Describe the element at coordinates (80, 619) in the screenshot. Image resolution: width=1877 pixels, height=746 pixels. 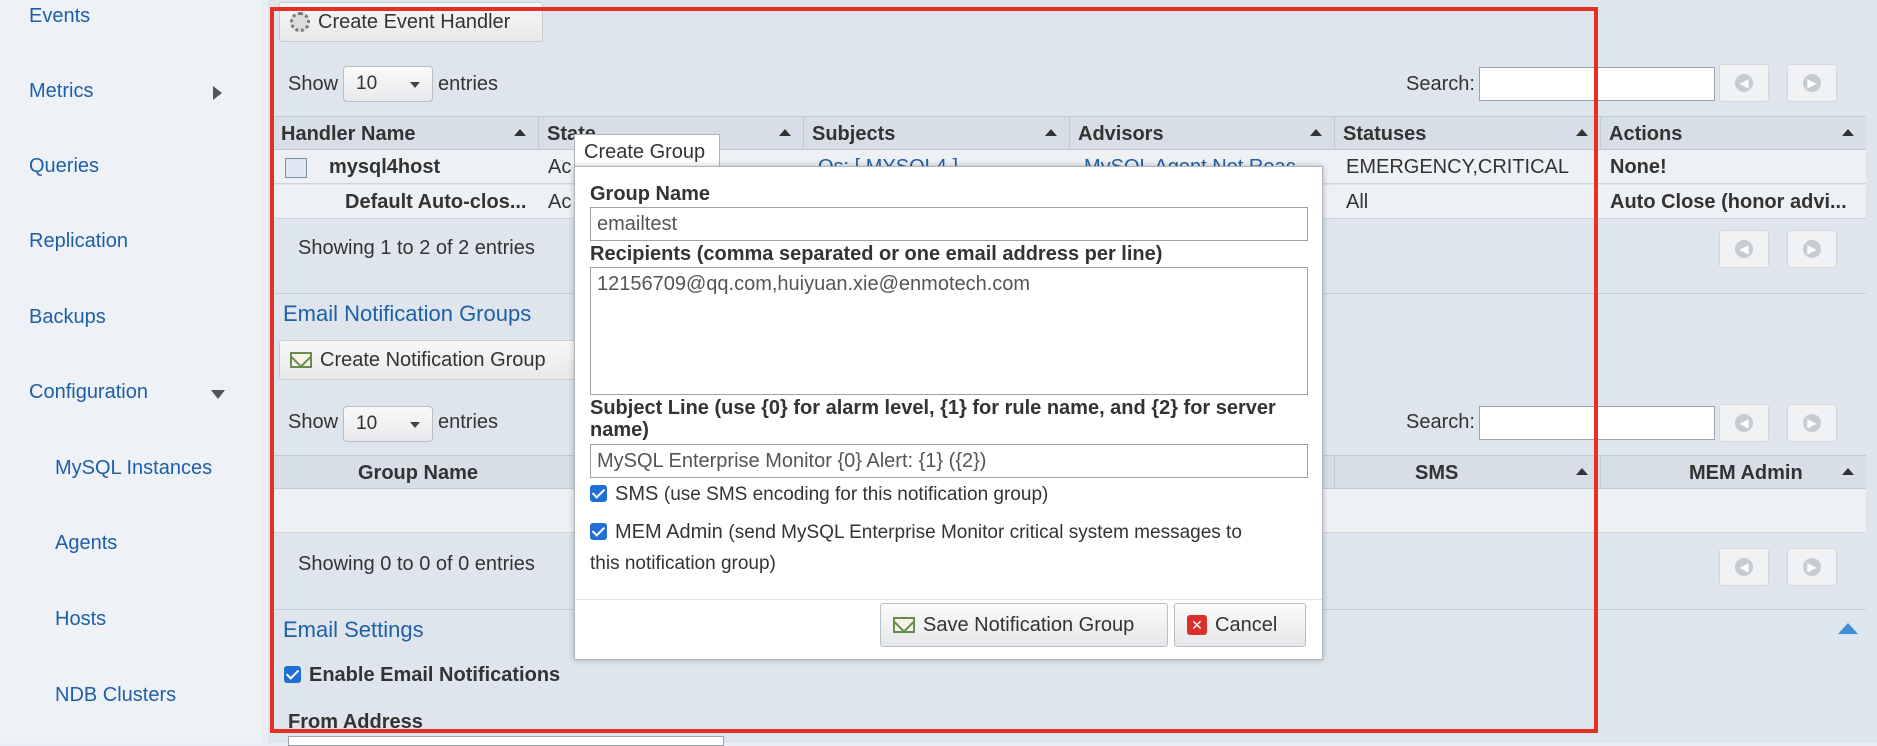
I see `sidebar-item-hosts: Hosts` at that location.